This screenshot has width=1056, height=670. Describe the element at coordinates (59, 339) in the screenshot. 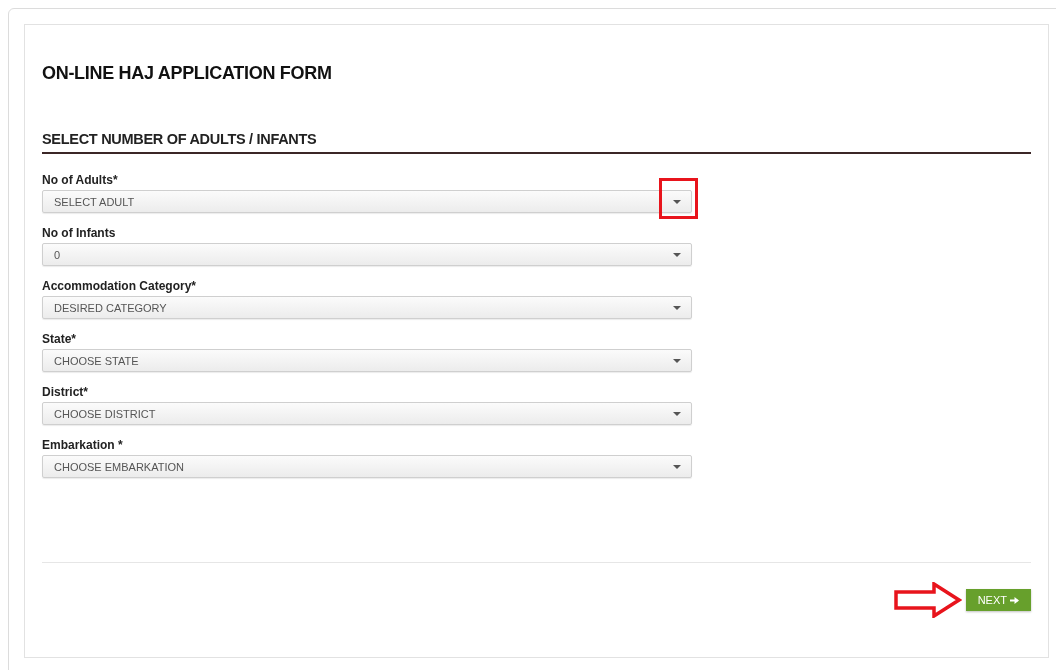

I see `field-label: State*` at that location.